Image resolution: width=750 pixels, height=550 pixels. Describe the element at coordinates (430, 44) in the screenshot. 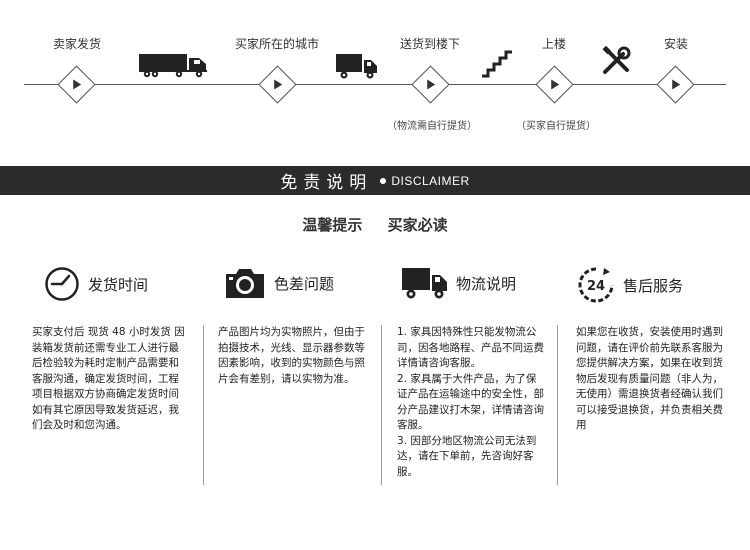

I see `step-label-downstairs: 送货到楼下` at that location.